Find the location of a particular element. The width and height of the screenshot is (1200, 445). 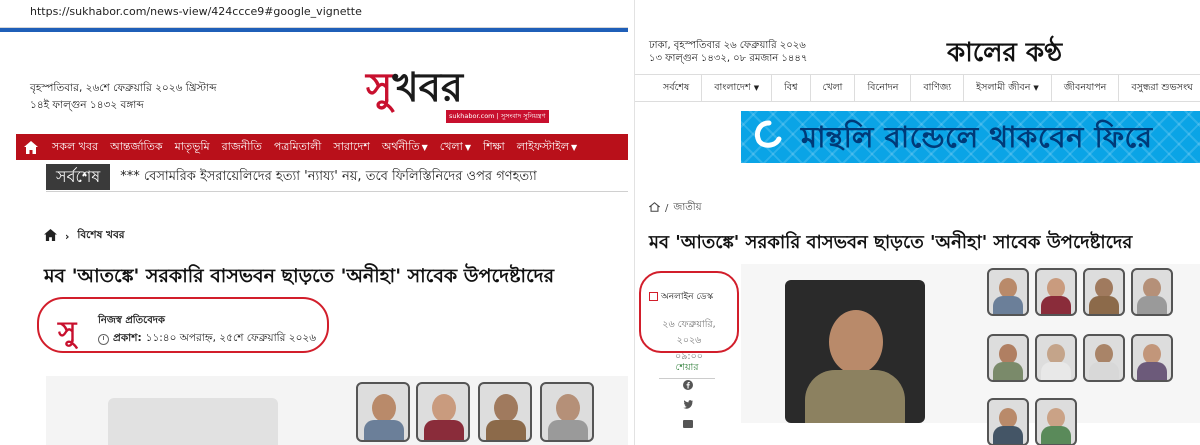

nav-item-lifestyle: লাইফস্টাইল ▼ is located at coordinates (547, 147).